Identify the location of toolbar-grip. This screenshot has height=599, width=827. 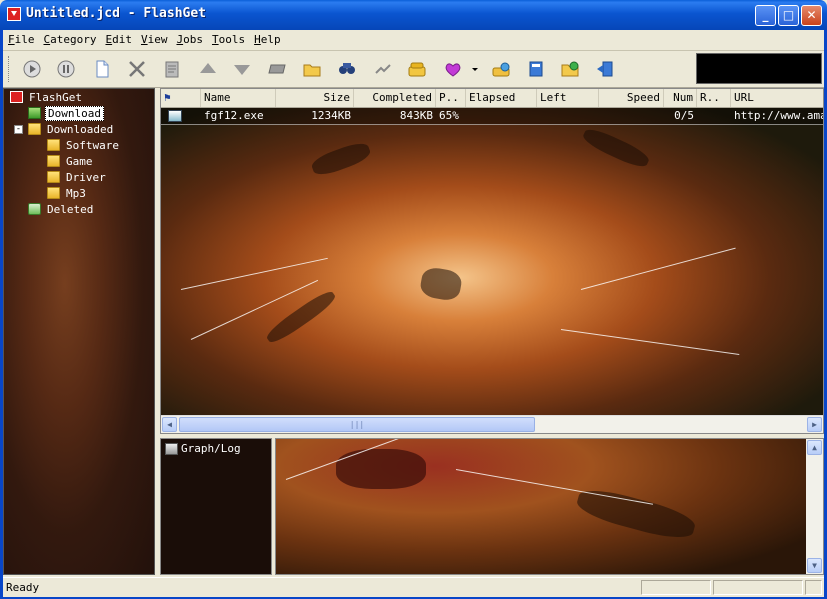
(10, 69).